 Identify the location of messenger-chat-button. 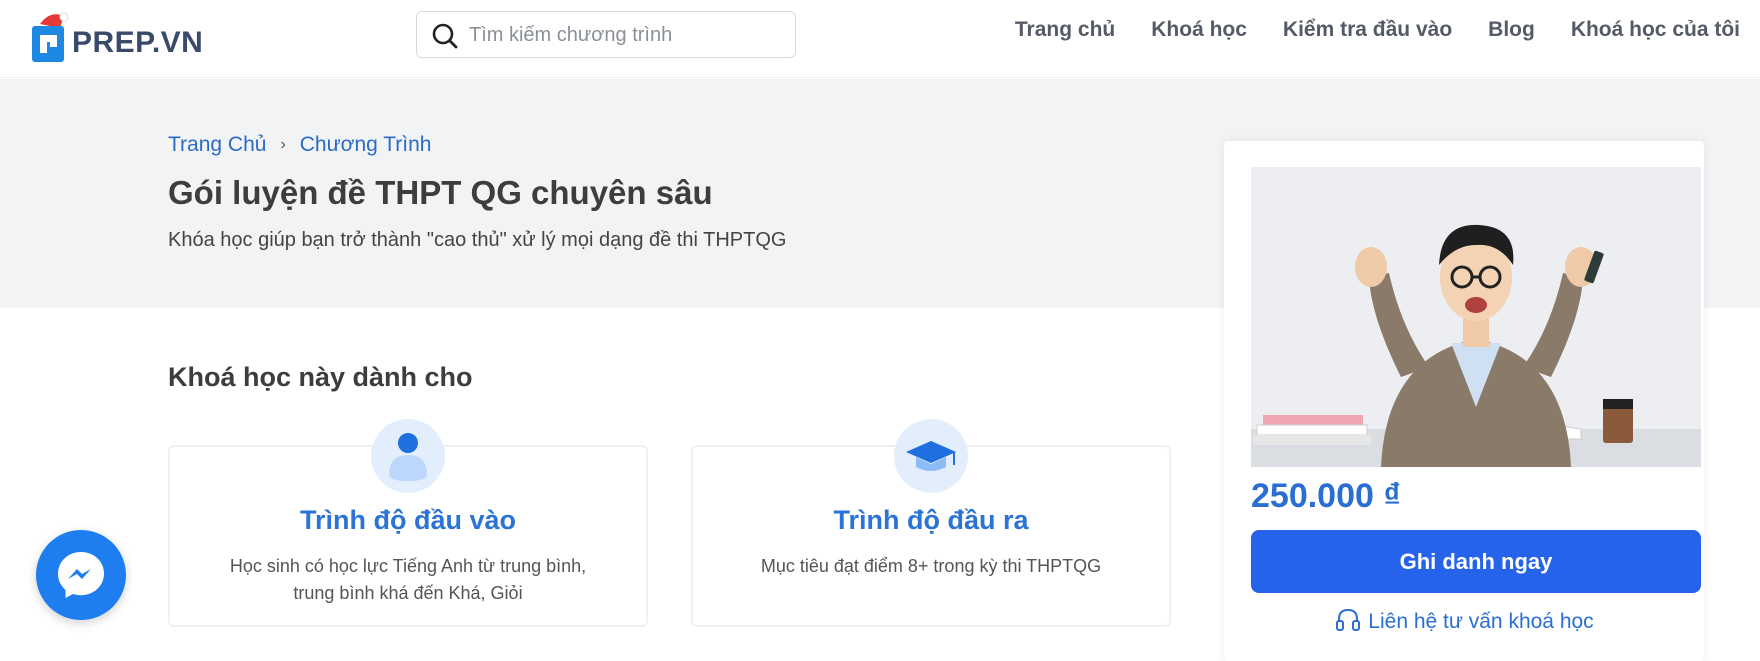
(81, 575).